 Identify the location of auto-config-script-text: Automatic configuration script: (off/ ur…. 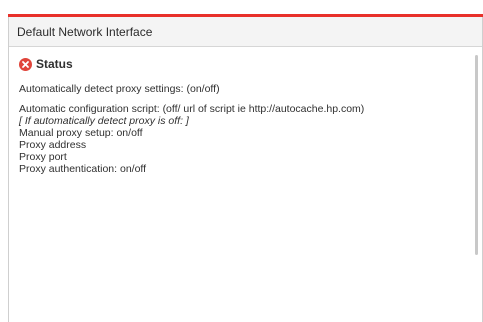
(192, 109).